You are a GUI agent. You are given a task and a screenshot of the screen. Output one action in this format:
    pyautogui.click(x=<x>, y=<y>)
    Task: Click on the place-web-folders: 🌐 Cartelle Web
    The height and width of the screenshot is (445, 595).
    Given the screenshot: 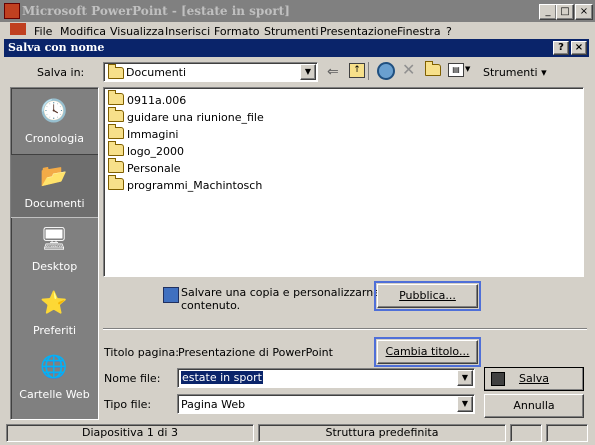 What is the action you would take?
    pyautogui.click(x=54, y=377)
    